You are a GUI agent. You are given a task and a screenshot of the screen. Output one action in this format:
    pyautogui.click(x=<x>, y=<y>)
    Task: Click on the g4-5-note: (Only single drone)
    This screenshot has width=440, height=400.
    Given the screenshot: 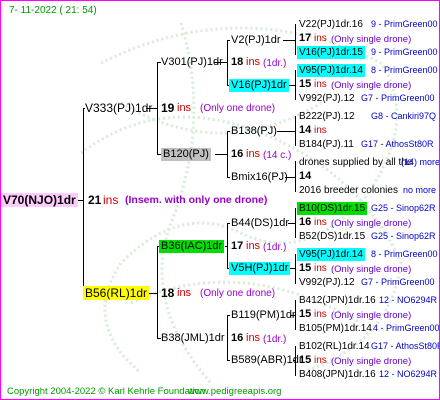 What is the action you would take?
    pyautogui.click(x=371, y=223)
    